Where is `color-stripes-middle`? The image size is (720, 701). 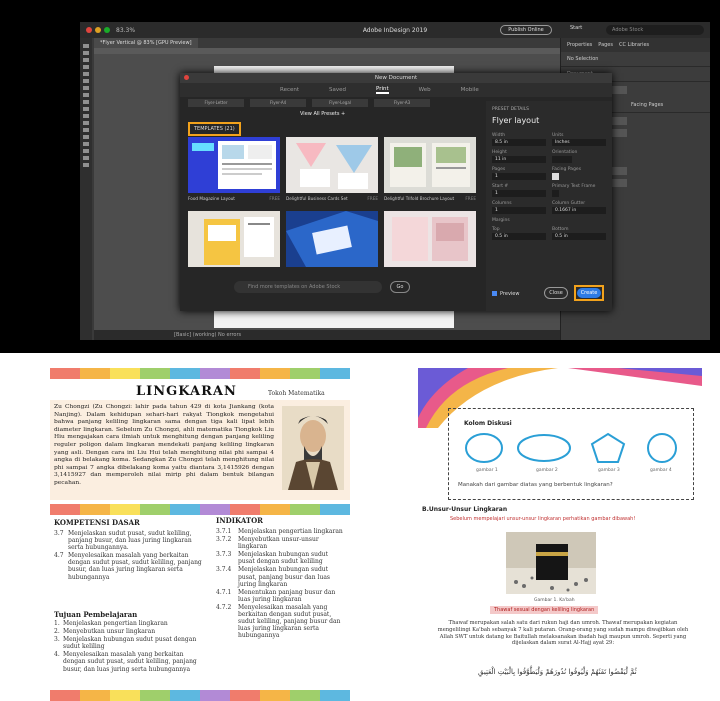
color-stripes-middle is located at coordinates (200, 509).